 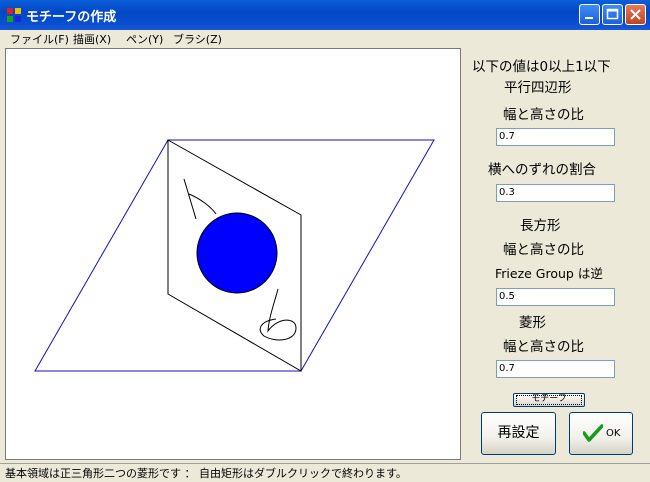 What do you see at coordinates (589, 14) in the screenshot?
I see `minimize-button` at bounding box center [589, 14].